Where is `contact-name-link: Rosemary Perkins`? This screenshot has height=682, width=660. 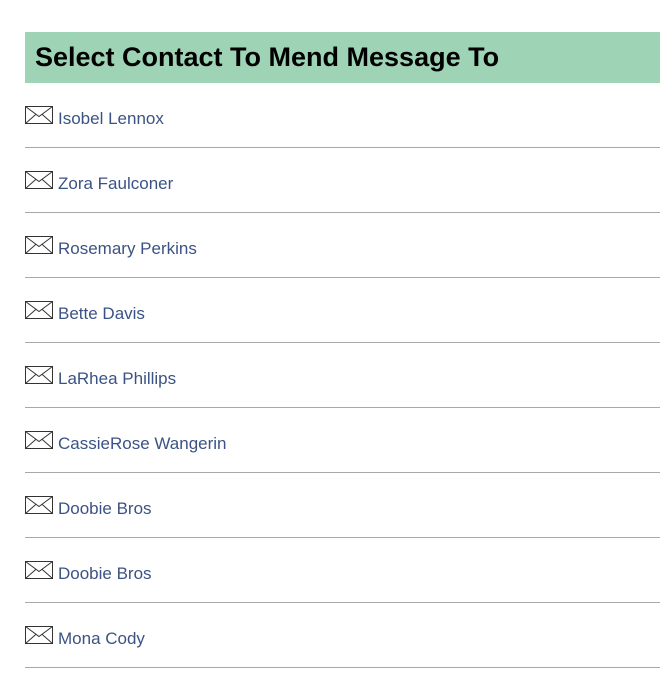
contact-name-link: Rosemary Perkins is located at coordinates (127, 249).